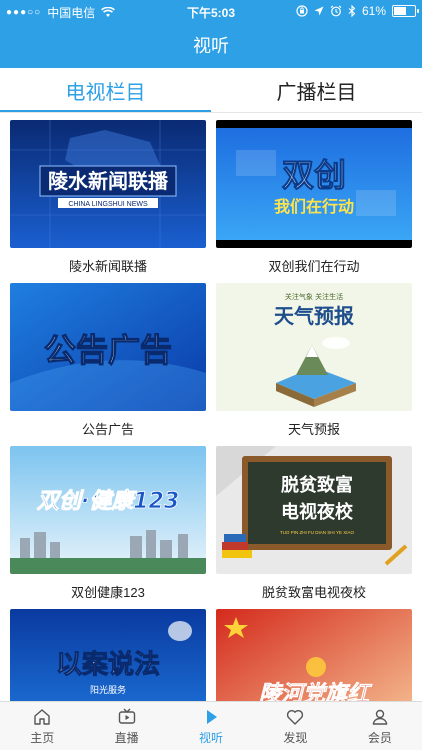 This screenshot has width=422, height=750. What do you see at coordinates (295, 717) in the screenshot?
I see `heart-icon` at bounding box center [295, 717].